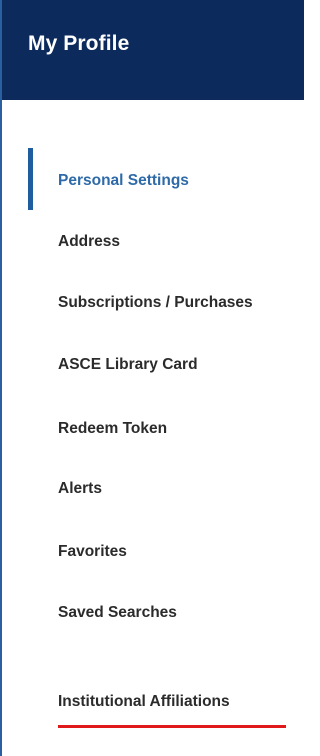 The width and height of the screenshot is (320, 756). What do you see at coordinates (153, 50) in the screenshot?
I see `sidebar-header: My Profile` at bounding box center [153, 50].